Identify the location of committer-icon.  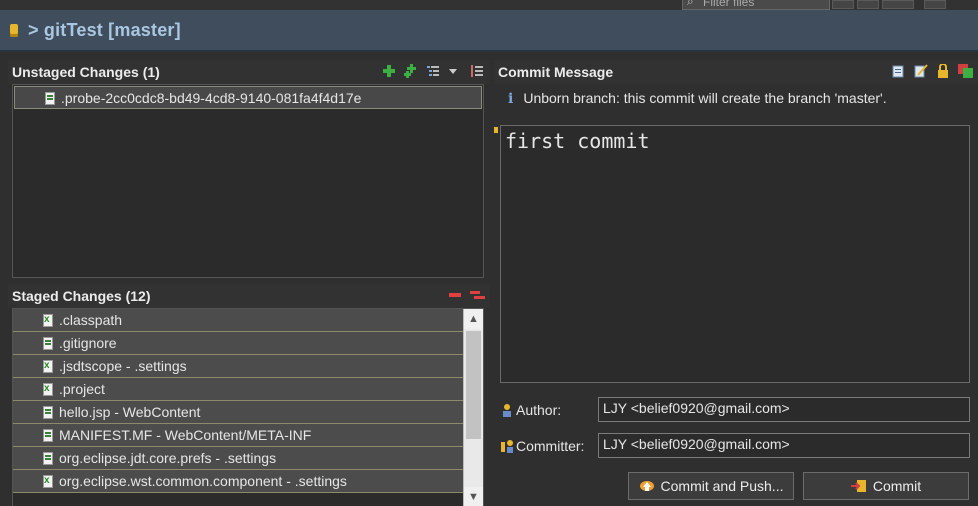
(507, 446).